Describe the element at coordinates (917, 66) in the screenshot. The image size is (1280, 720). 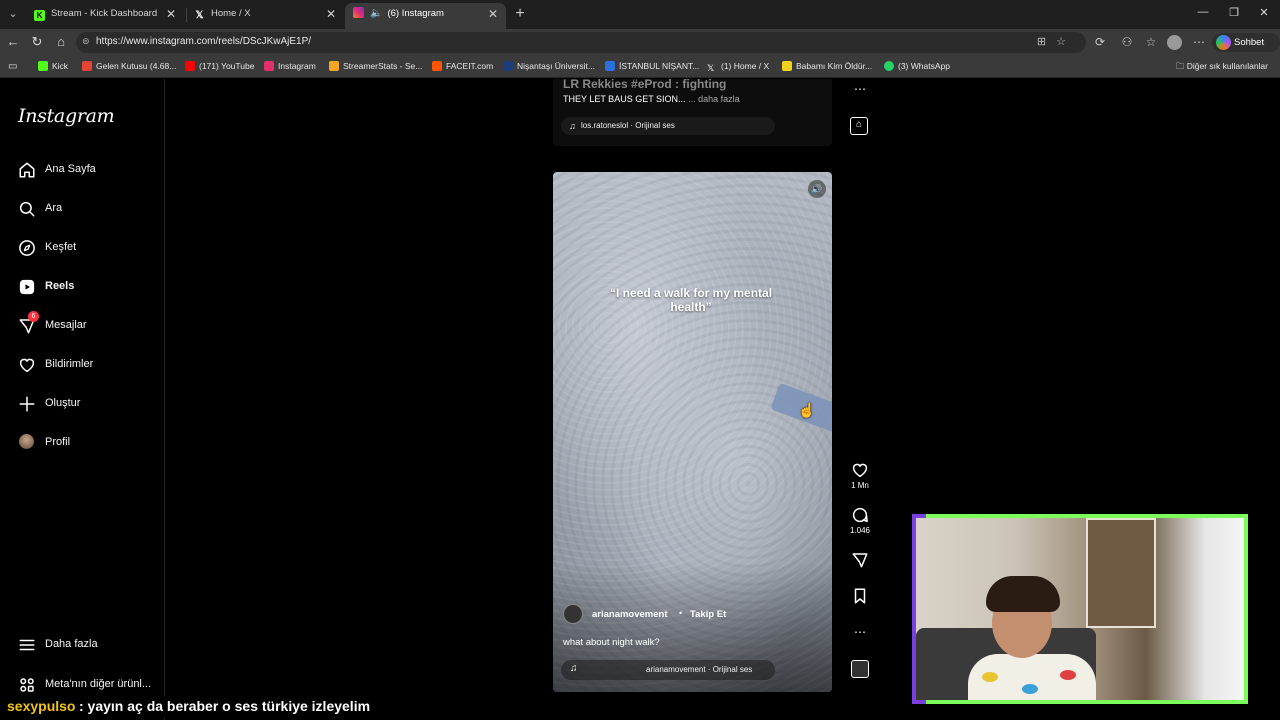
I see `bookmark-whatsapp: (3) WhatsApp` at that location.